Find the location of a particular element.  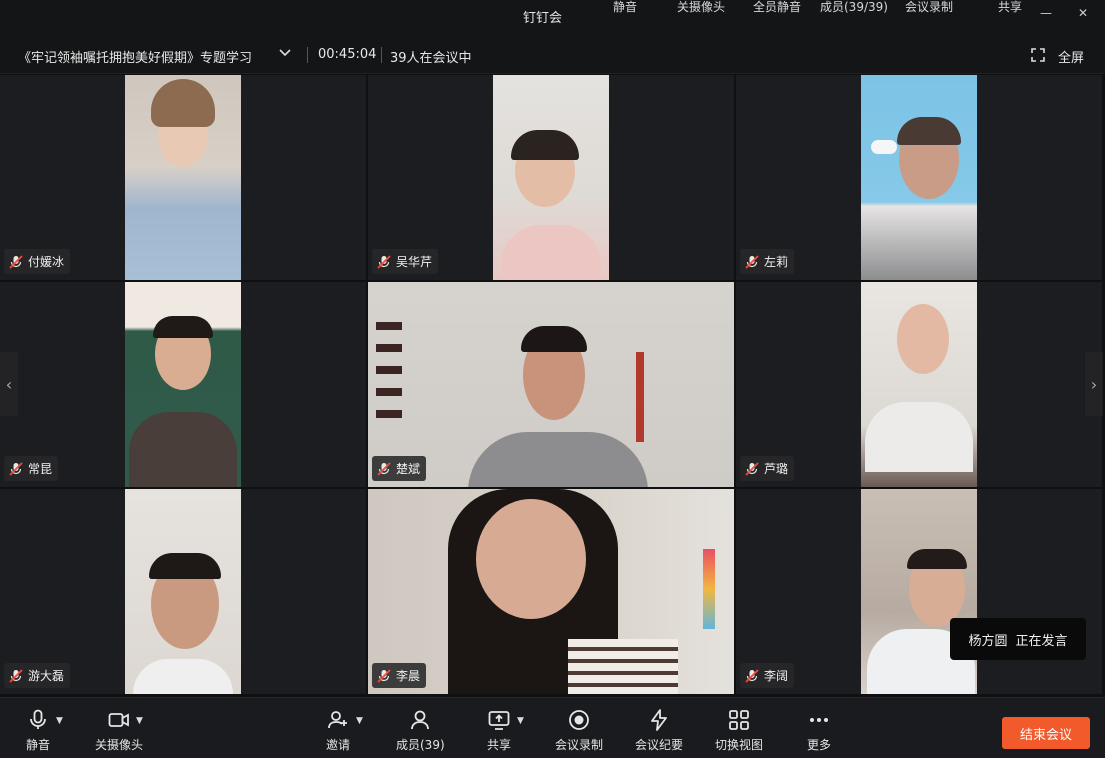

participant-tile: 李阔 is located at coordinates (919, 591).